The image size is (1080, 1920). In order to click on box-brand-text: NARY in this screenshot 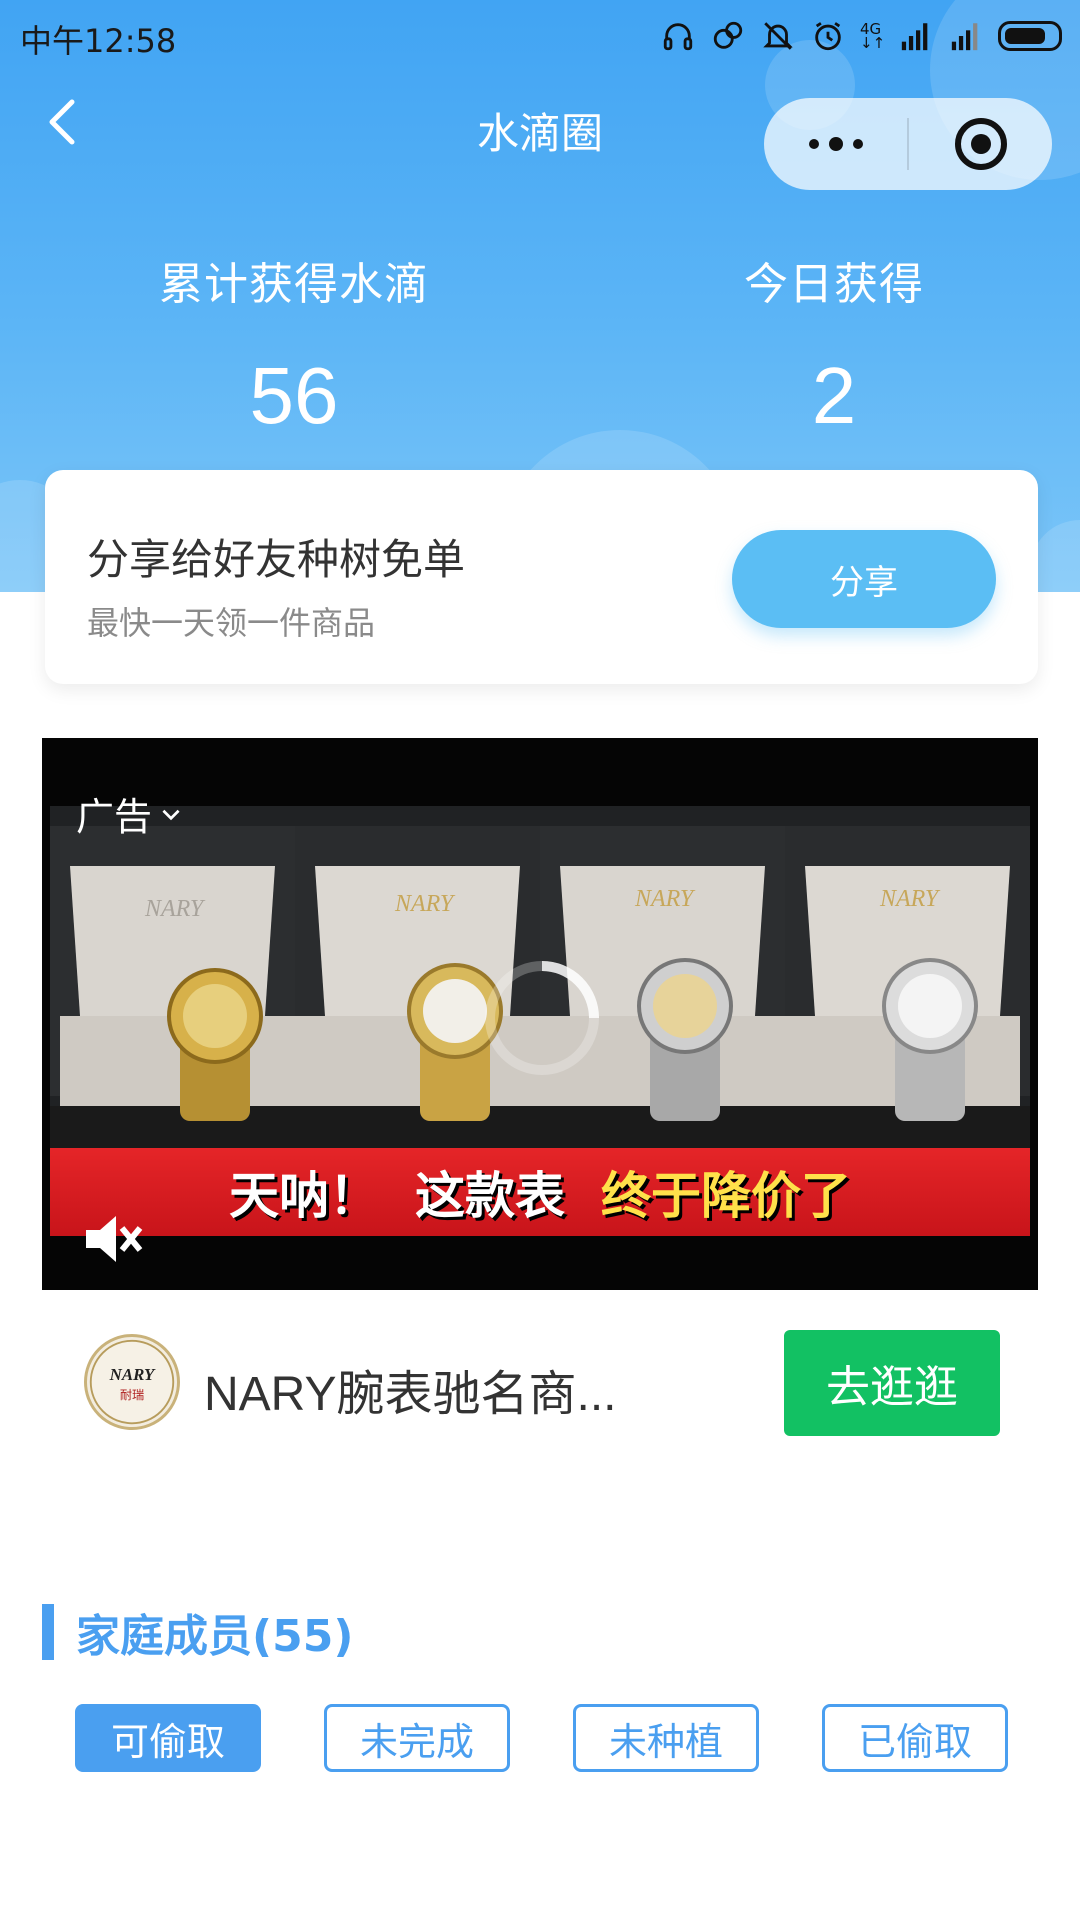, I will do `click(175, 909)`.